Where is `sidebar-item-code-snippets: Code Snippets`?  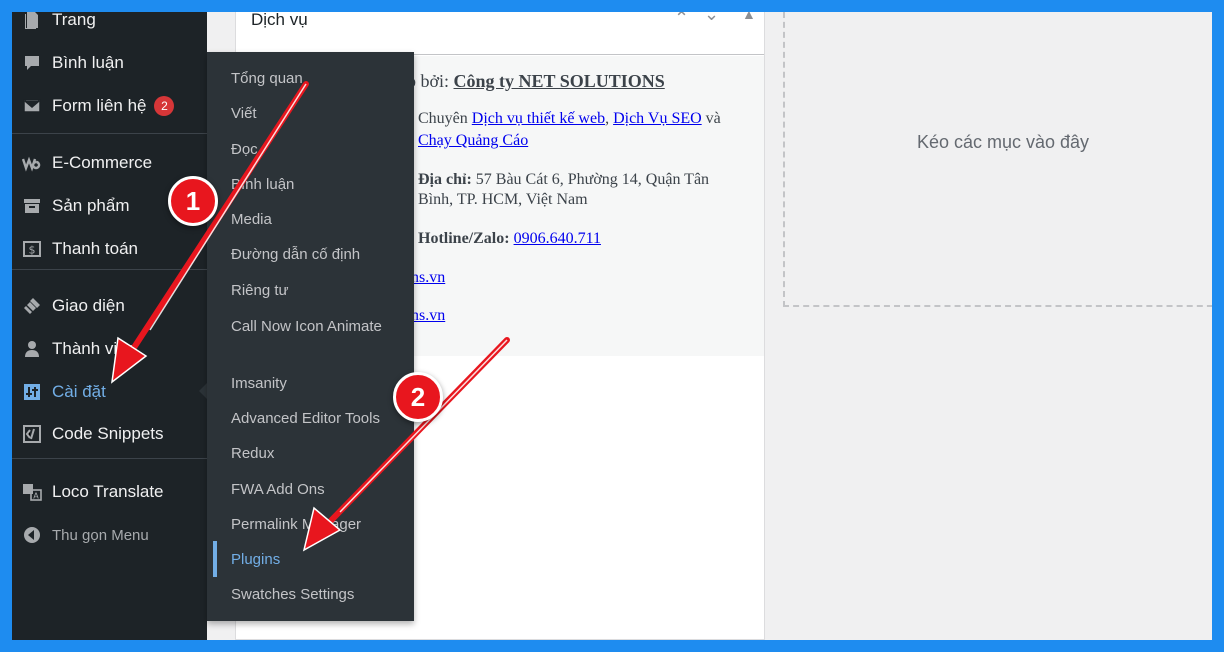
sidebar-item-code-snippets: Code Snippets is located at coordinates (109, 434).